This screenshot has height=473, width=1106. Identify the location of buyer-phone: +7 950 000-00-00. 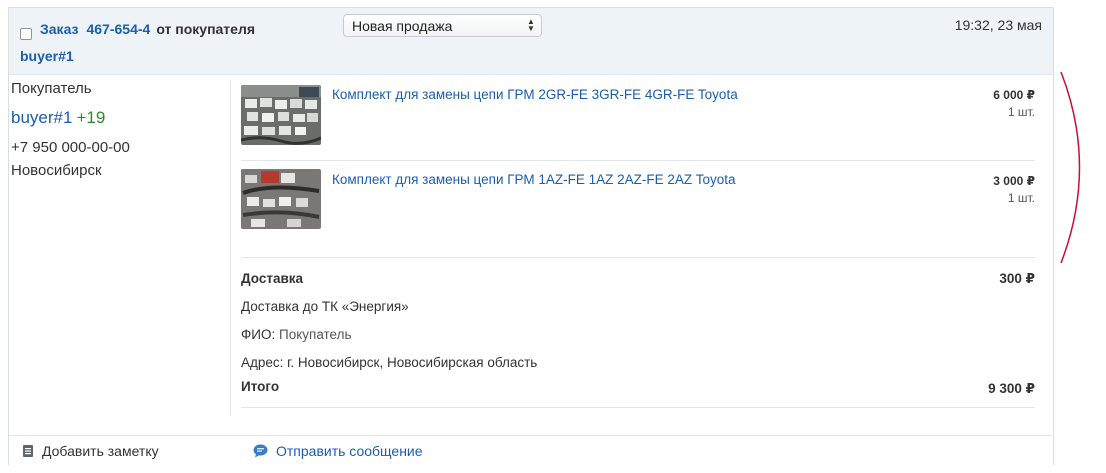
(70, 147).